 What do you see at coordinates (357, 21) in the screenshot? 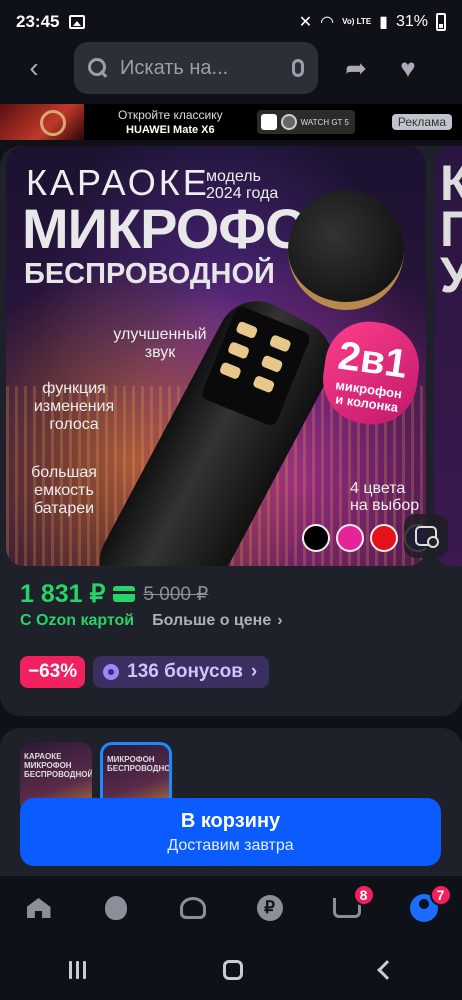
I see `network-label: Vo) LTE` at bounding box center [357, 21].